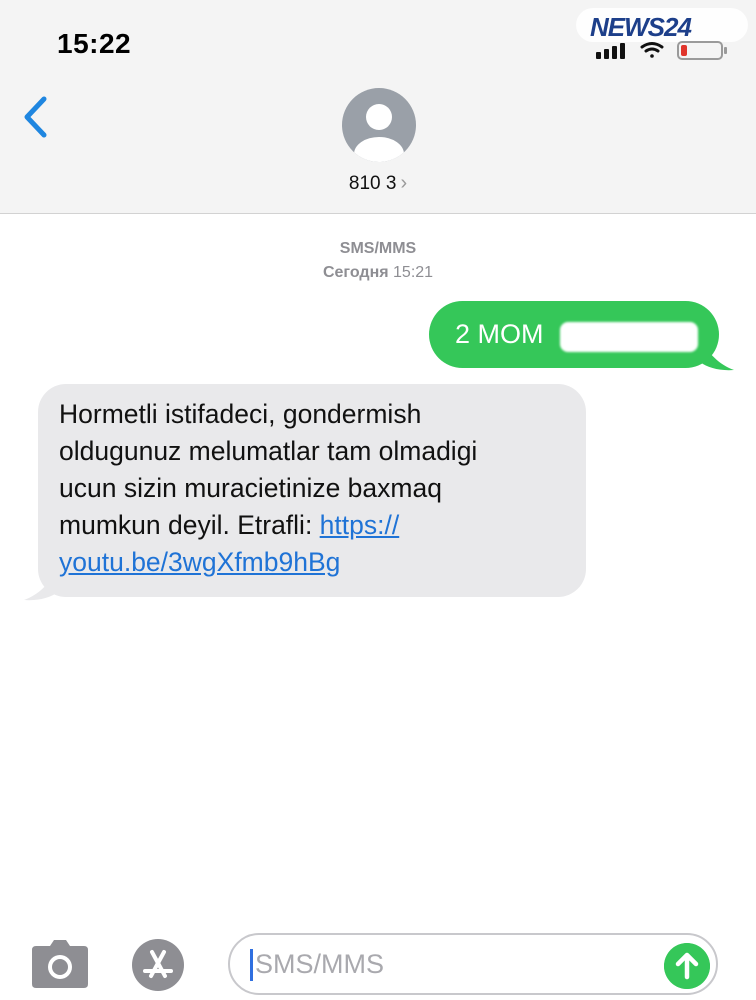 The image size is (756, 1000). Describe the element at coordinates (379, 125) in the screenshot. I see `avatar-icon` at that location.